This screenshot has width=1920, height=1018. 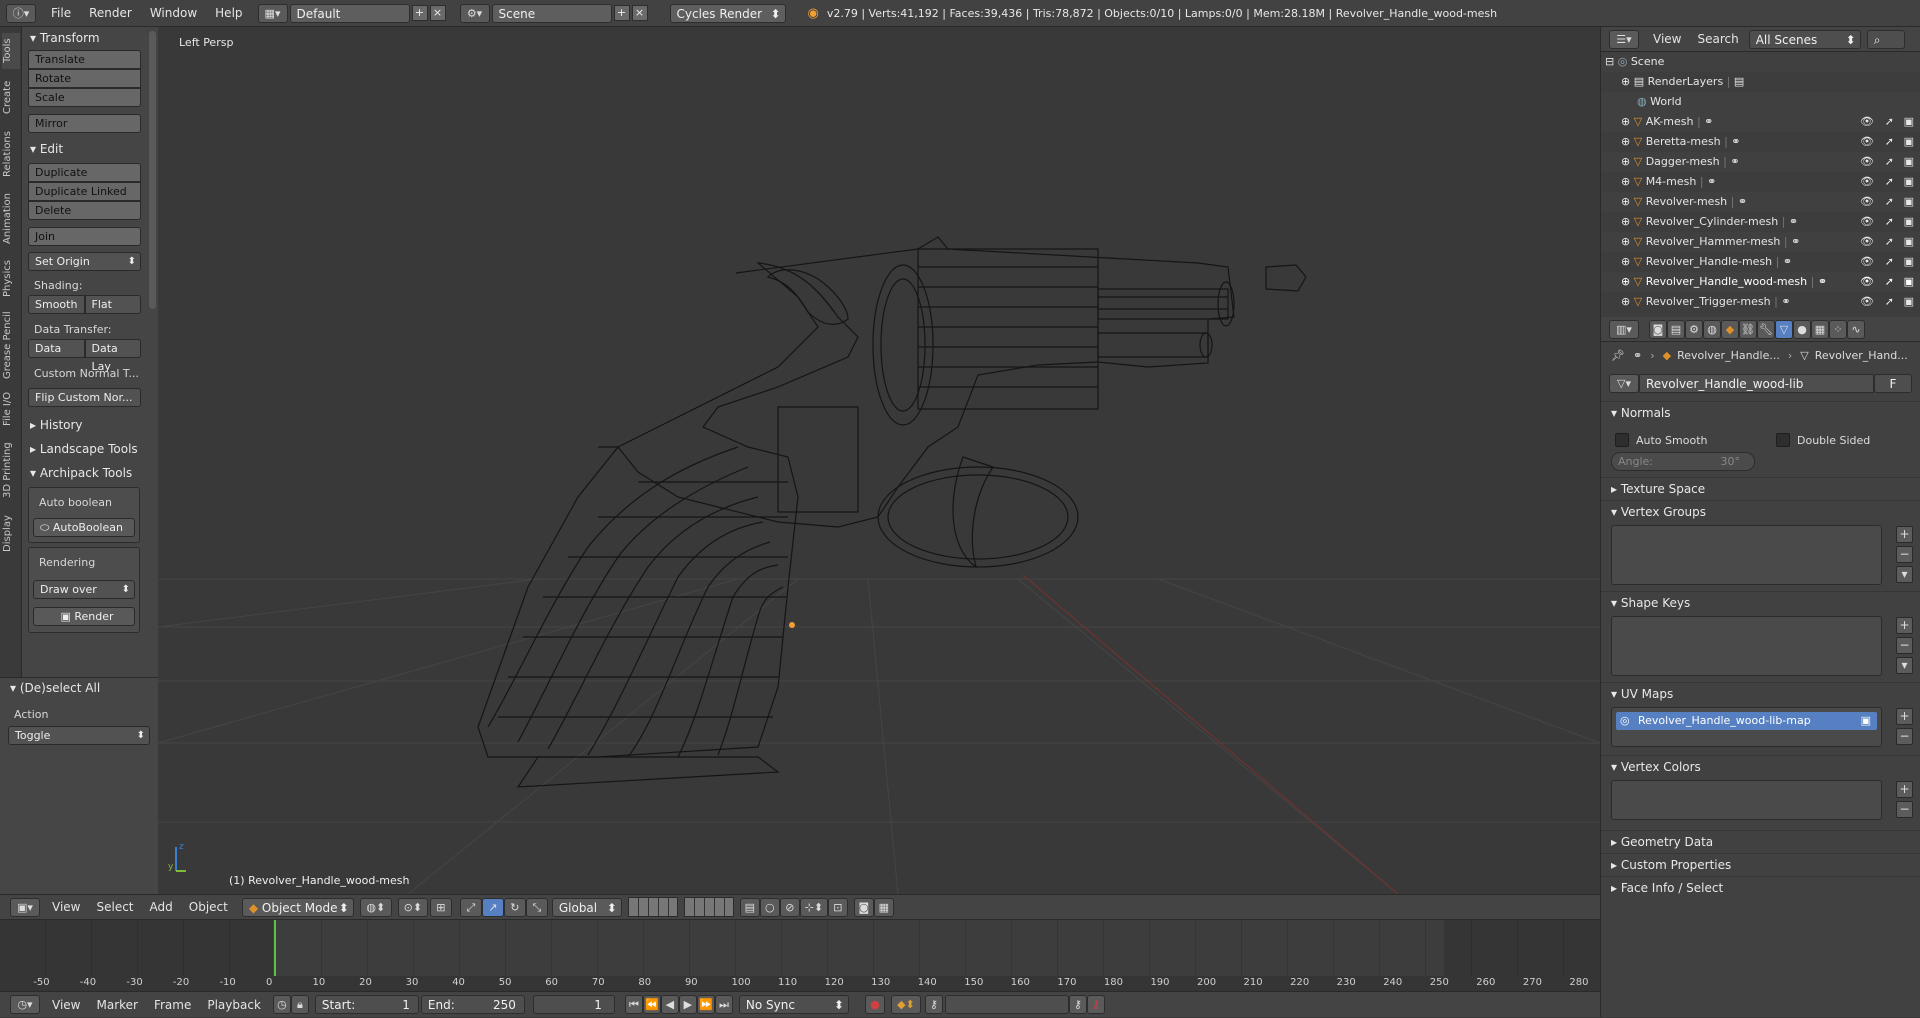 What do you see at coordinates (84, 149) in the screenshot?
I see `edit-panel-header: ▾ Edit` at bounding box center [84, 149].